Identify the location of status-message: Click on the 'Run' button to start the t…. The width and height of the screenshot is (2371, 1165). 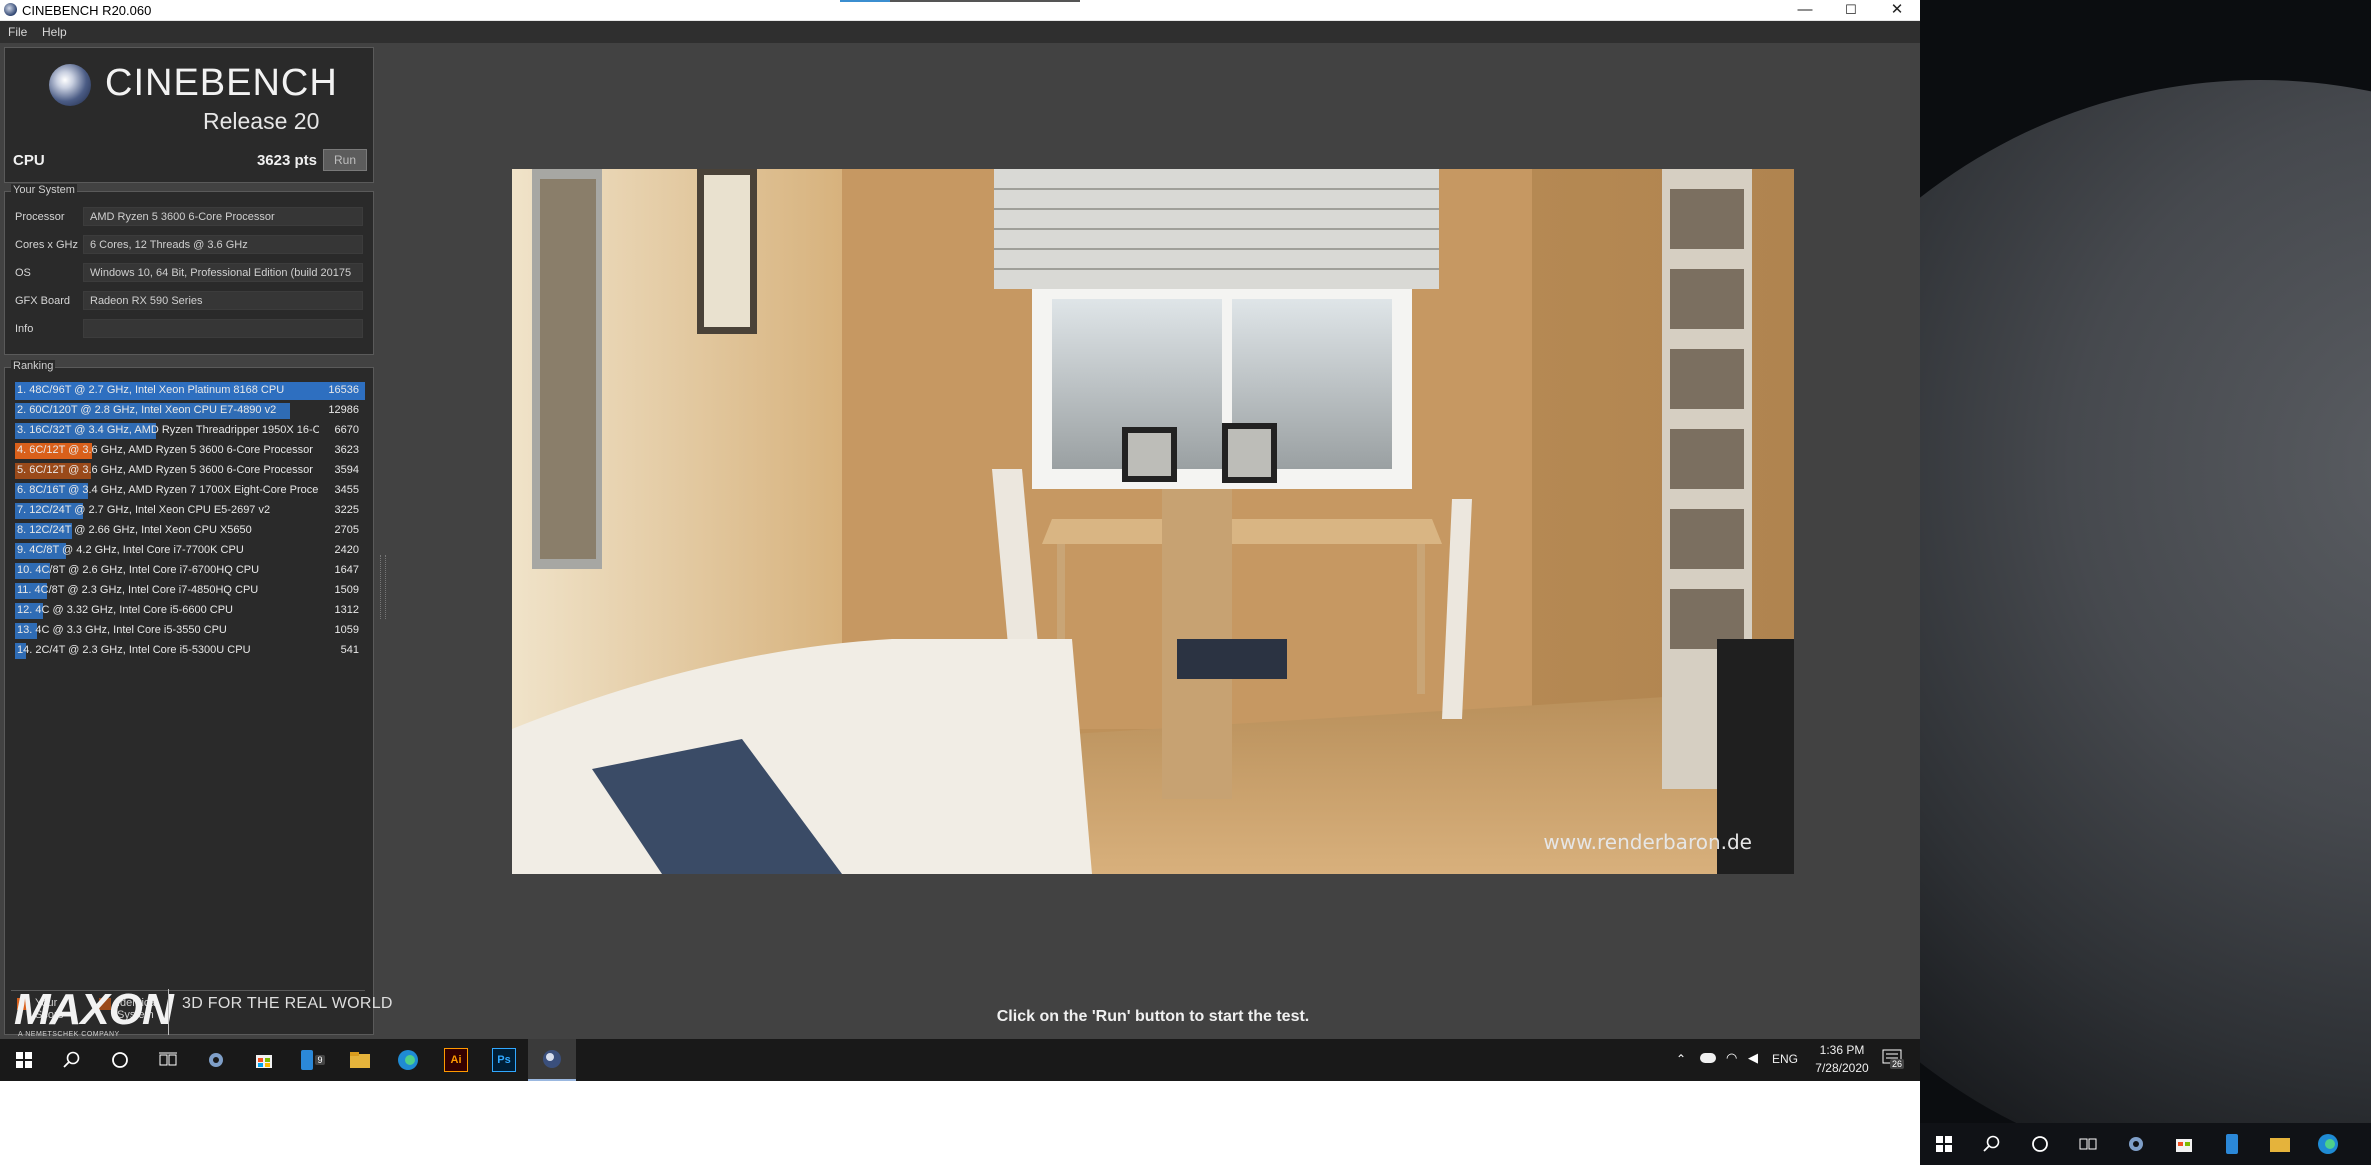
(1153, 1016).